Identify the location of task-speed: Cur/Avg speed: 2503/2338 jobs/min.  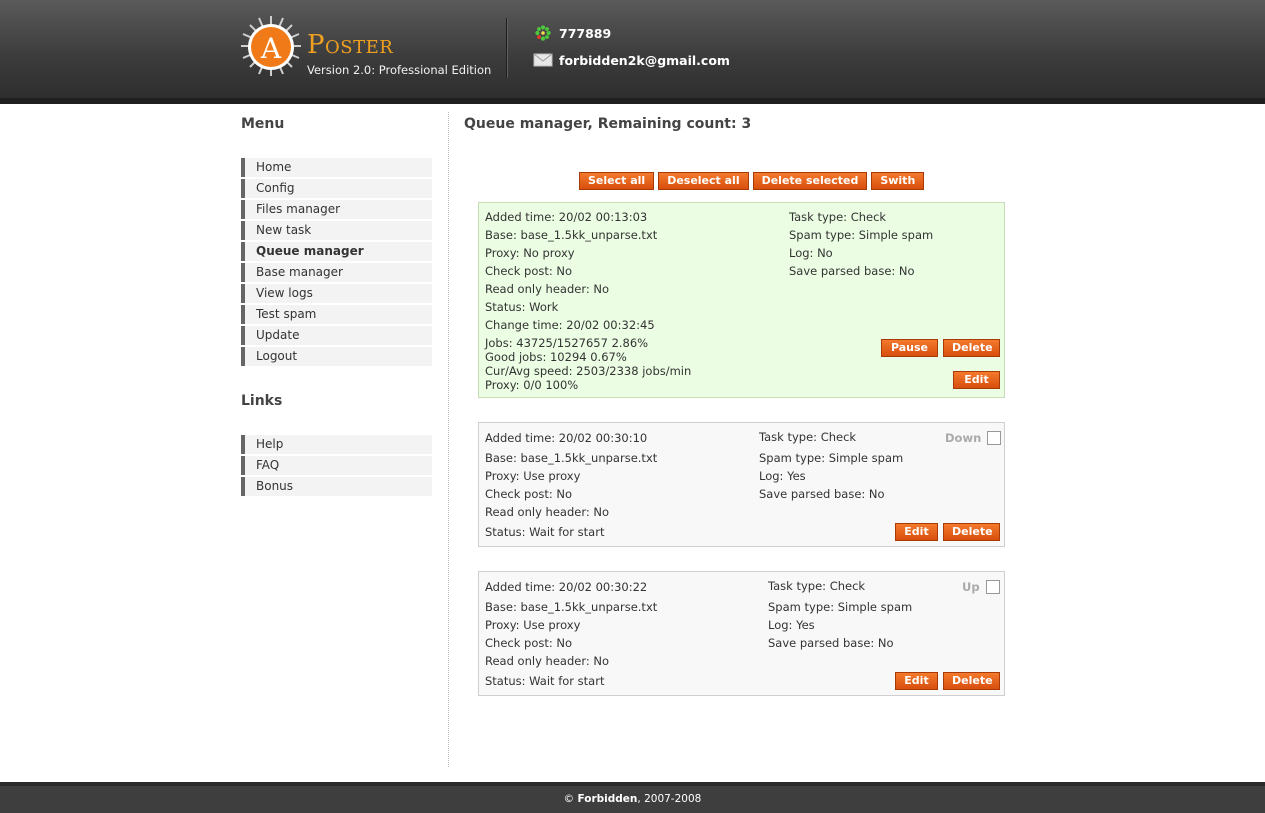
(588, 371).